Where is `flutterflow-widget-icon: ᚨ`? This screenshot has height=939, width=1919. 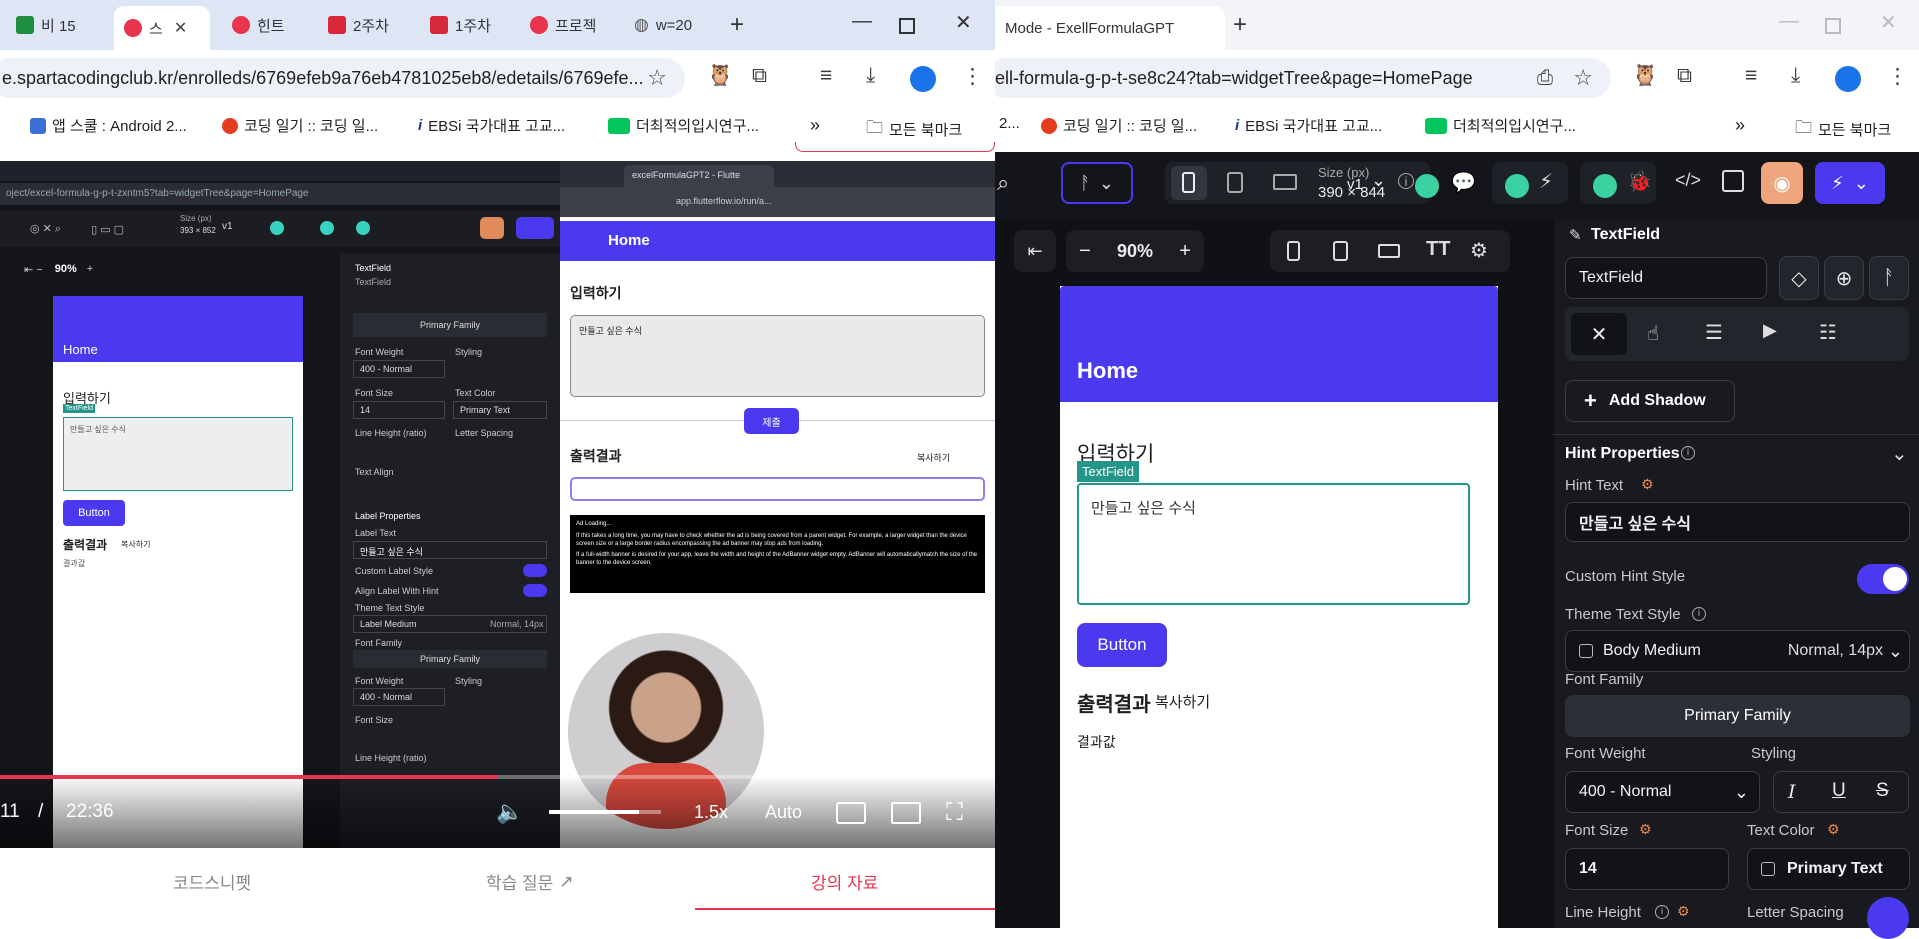
flutterflow-widget-icon: ᚨ is located at coordinates (1889, 278).